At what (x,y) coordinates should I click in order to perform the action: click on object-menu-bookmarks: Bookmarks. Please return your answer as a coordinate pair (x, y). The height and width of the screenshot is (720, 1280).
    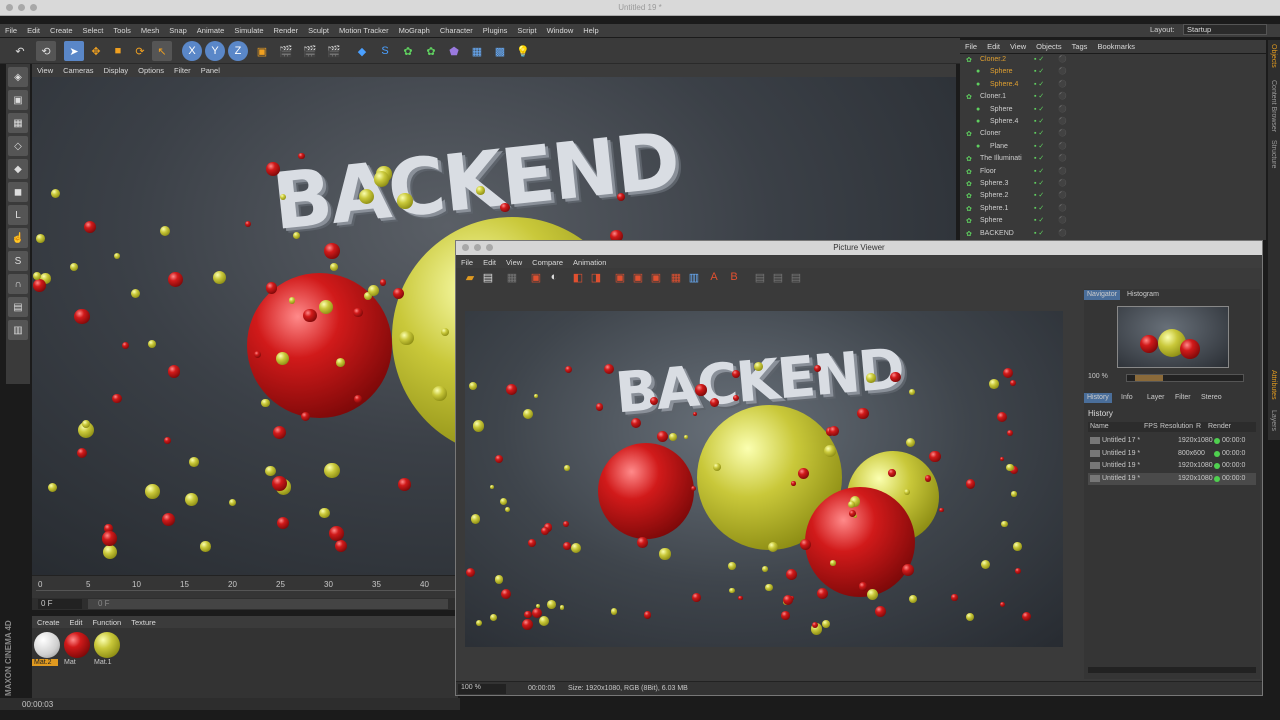
    Looking at the image, I should click on (1116, 45).